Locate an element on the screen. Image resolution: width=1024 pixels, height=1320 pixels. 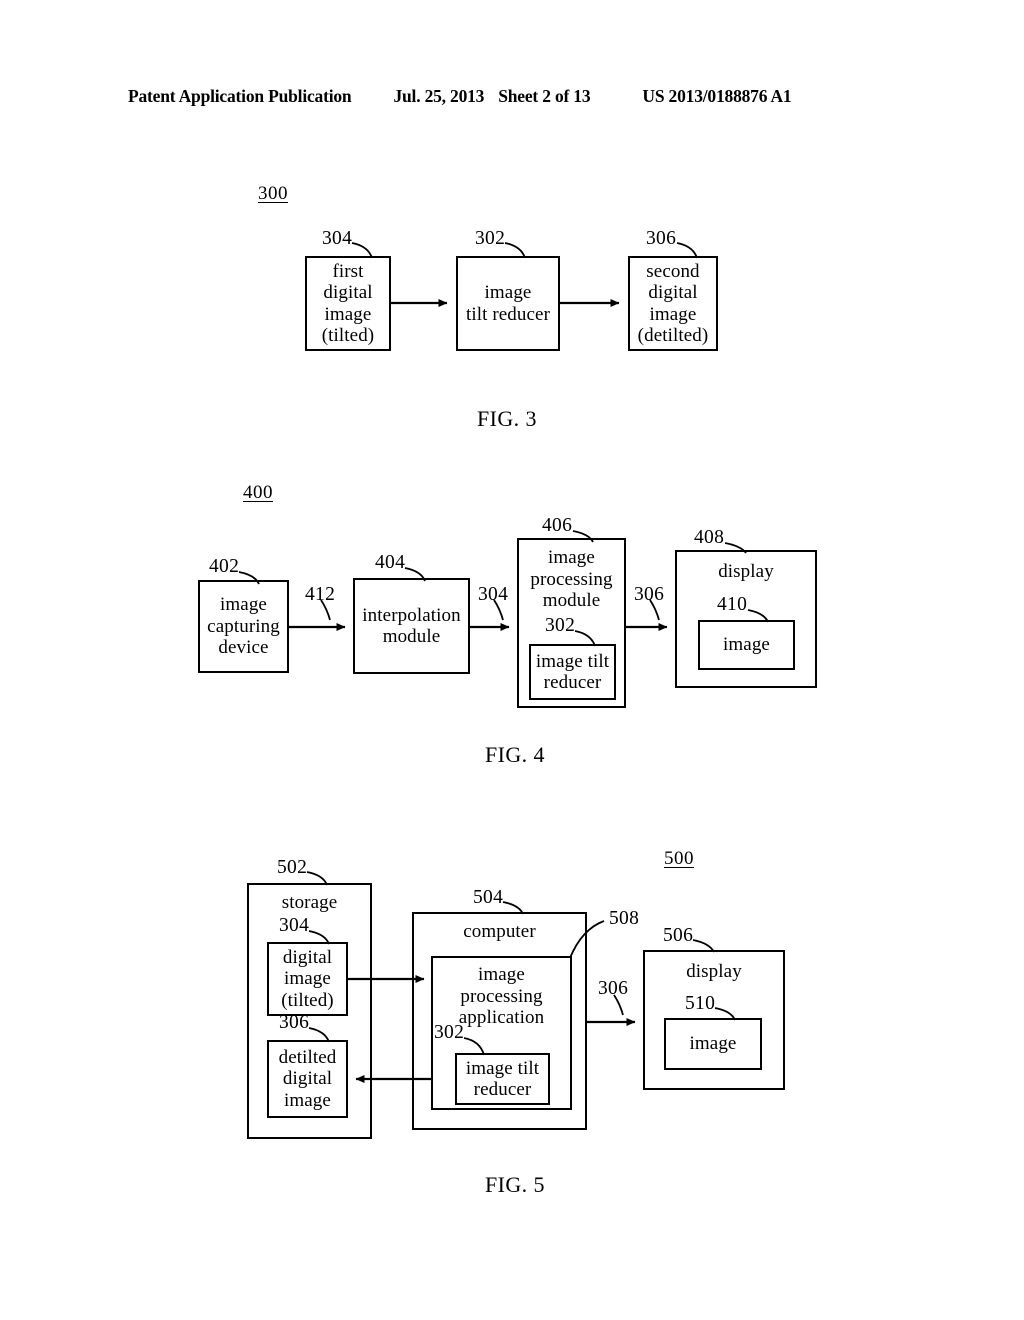
fig5-box-image-processing-application-label: image processing application is located at coordinates (501, 996).